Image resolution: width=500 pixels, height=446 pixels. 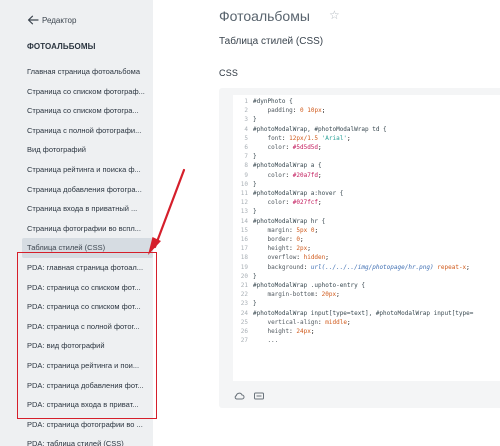 What do you see at coordinates (244, 286) in the screenshot?
I see `line-number: 21` at bounding box center [244, 286].